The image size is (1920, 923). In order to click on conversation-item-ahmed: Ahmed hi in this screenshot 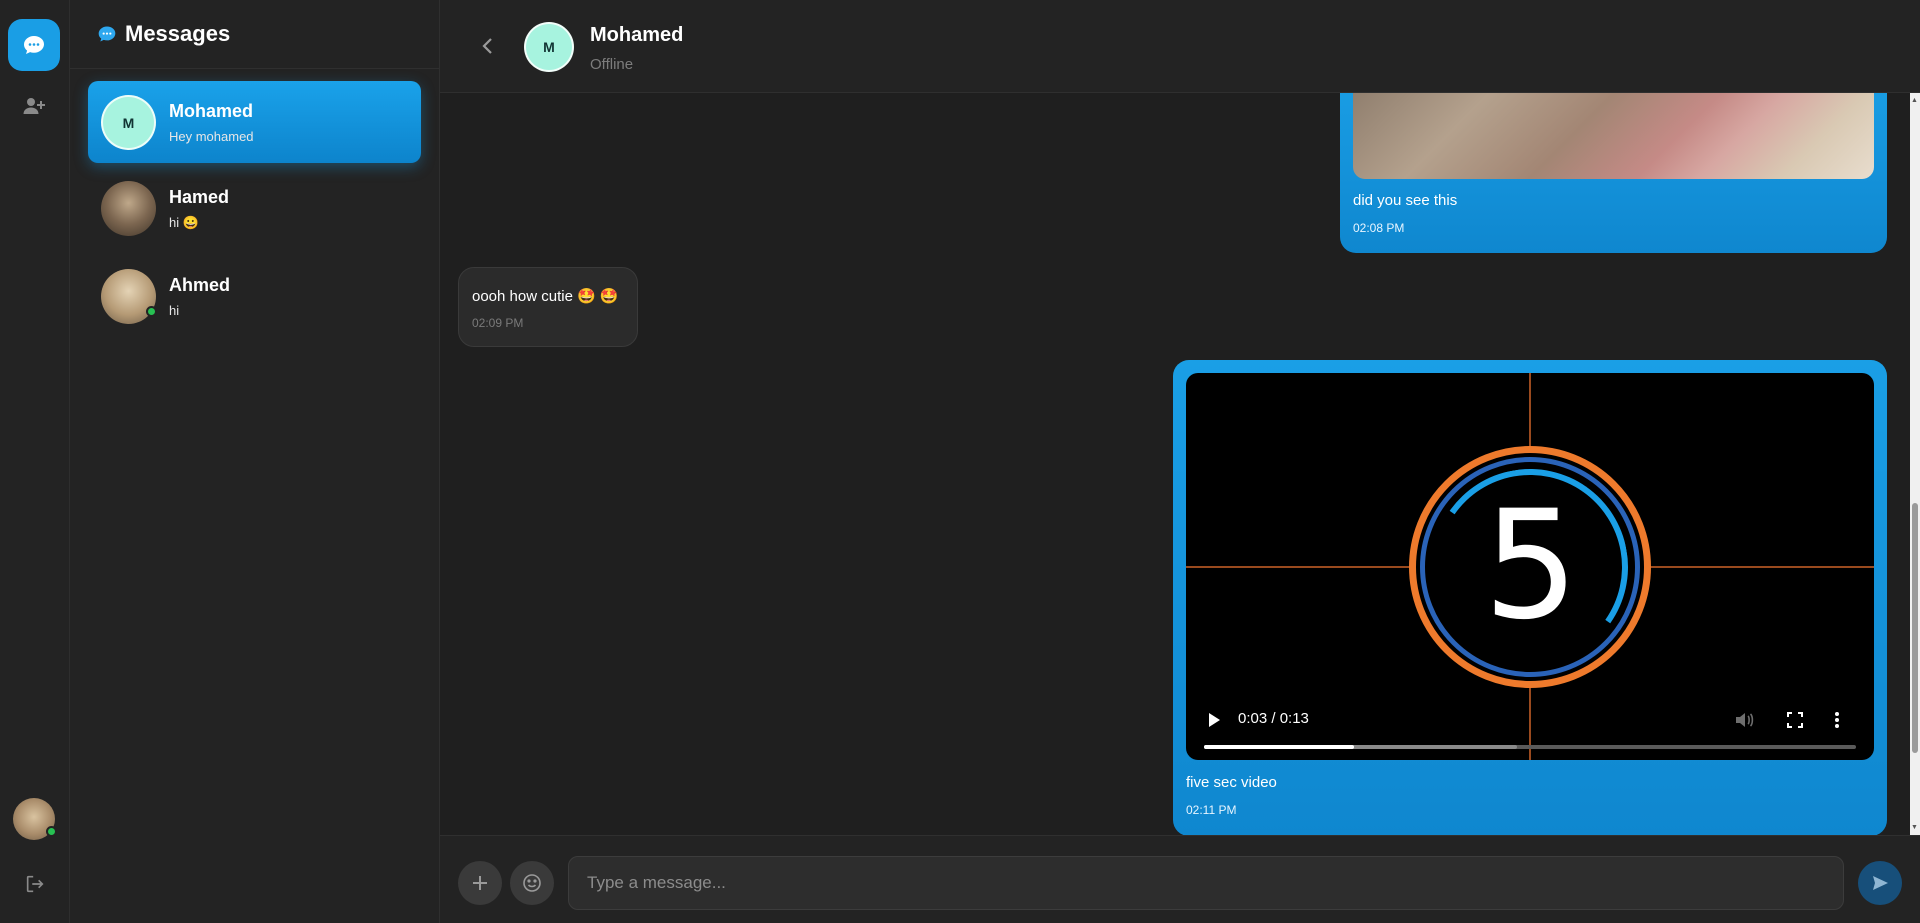, I will do `click(254, 296)`.